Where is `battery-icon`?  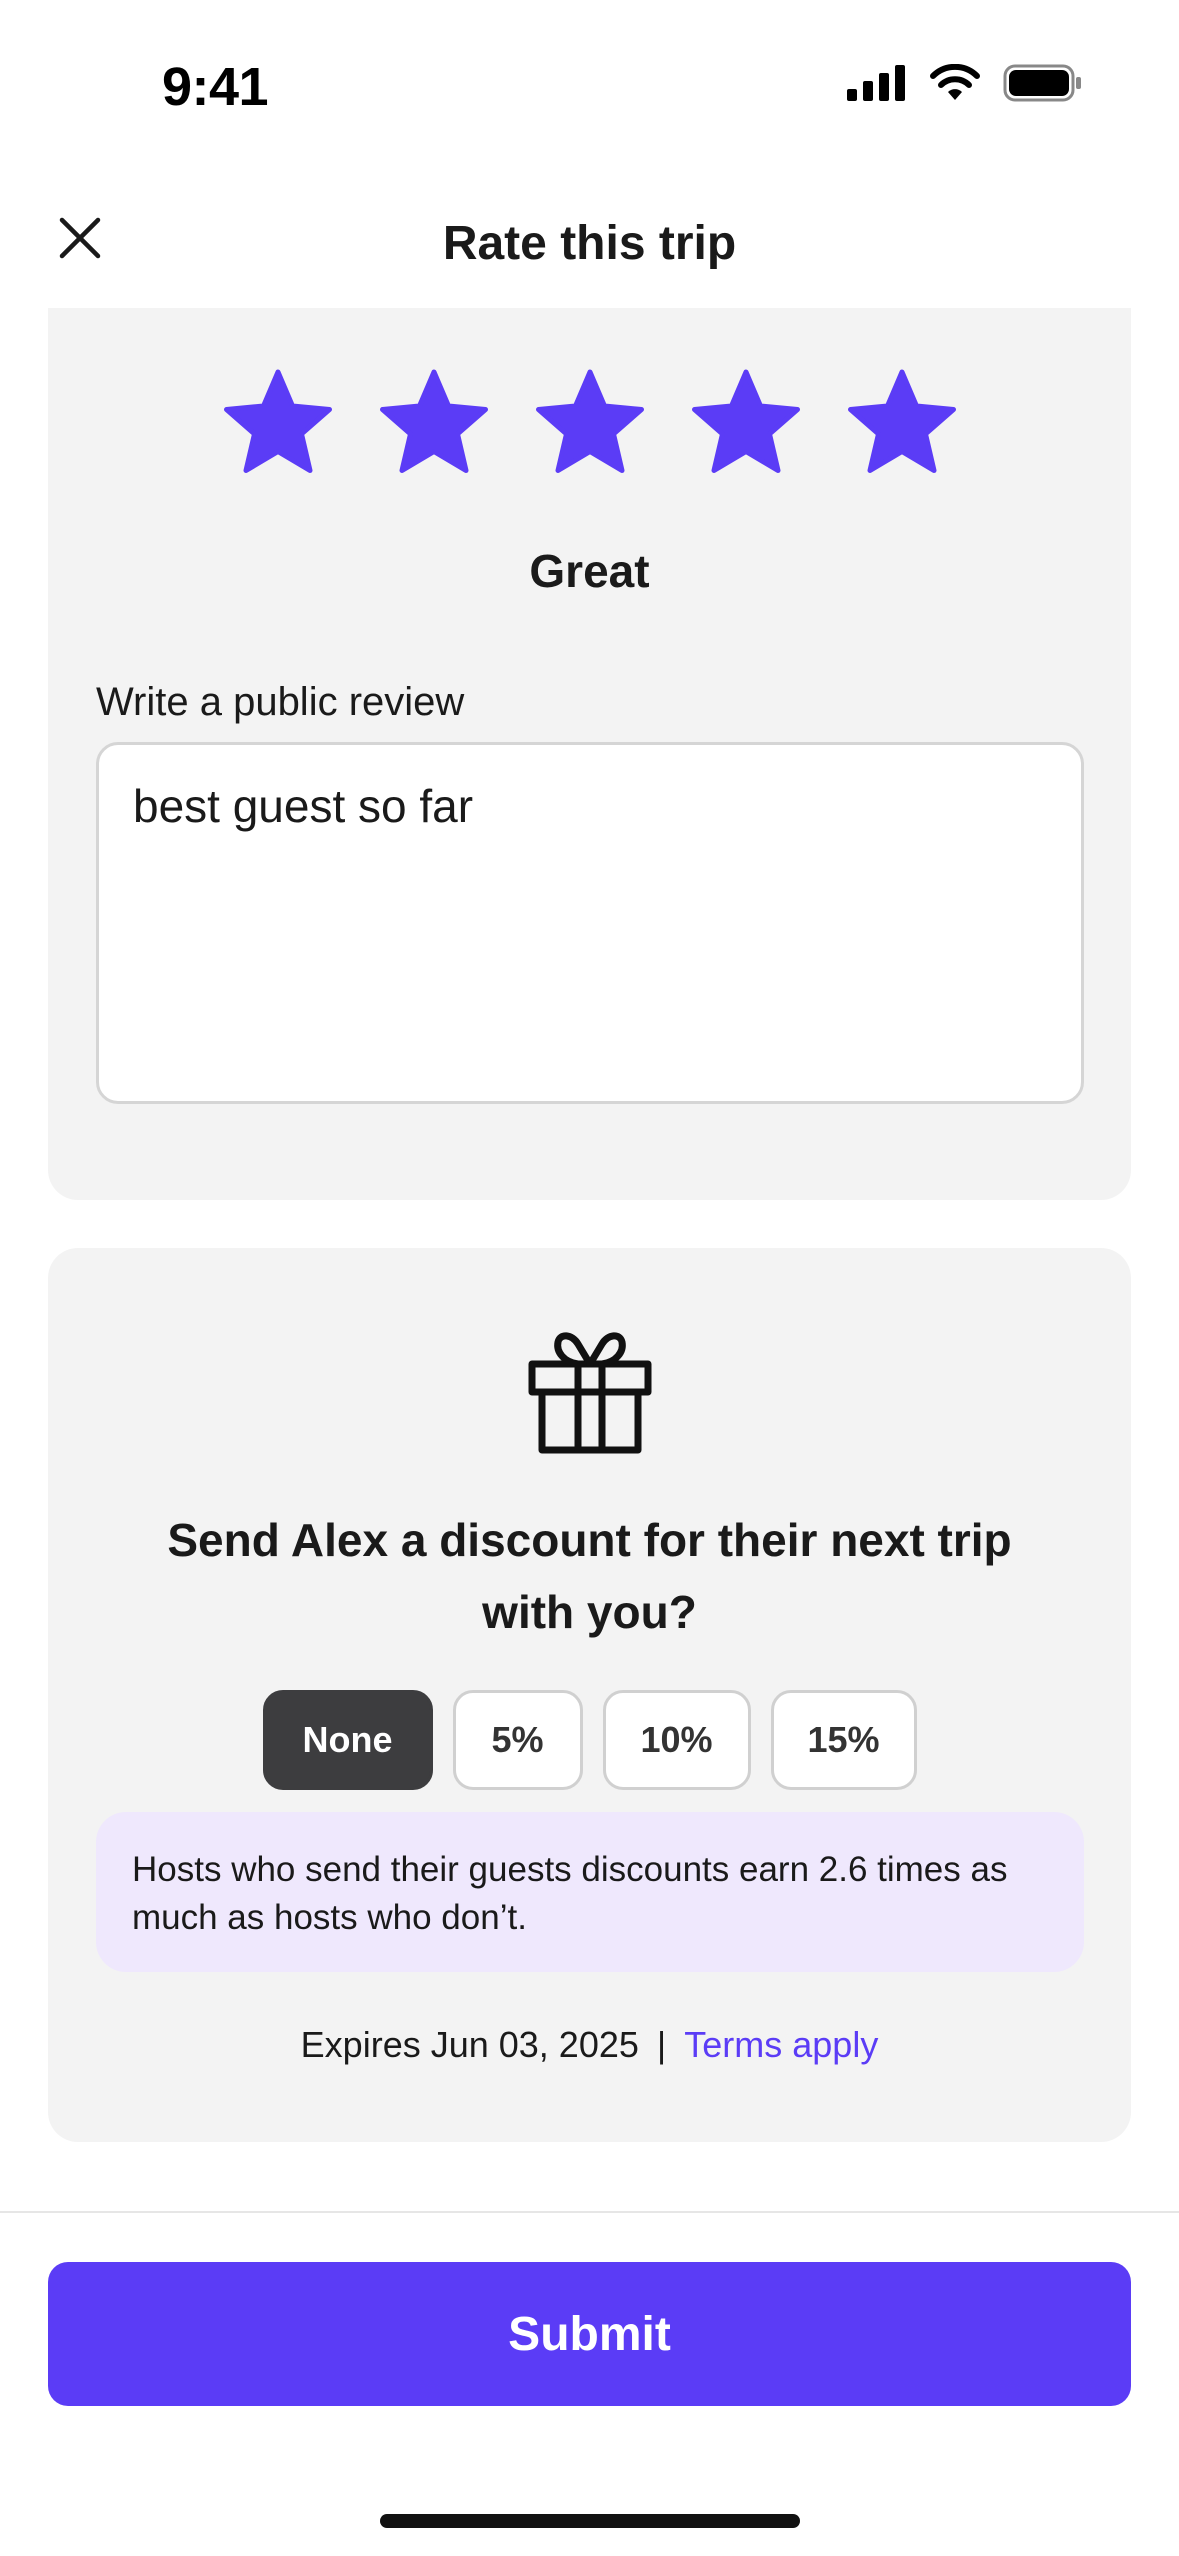
battery-icon is located at coordinates (1042, 83).